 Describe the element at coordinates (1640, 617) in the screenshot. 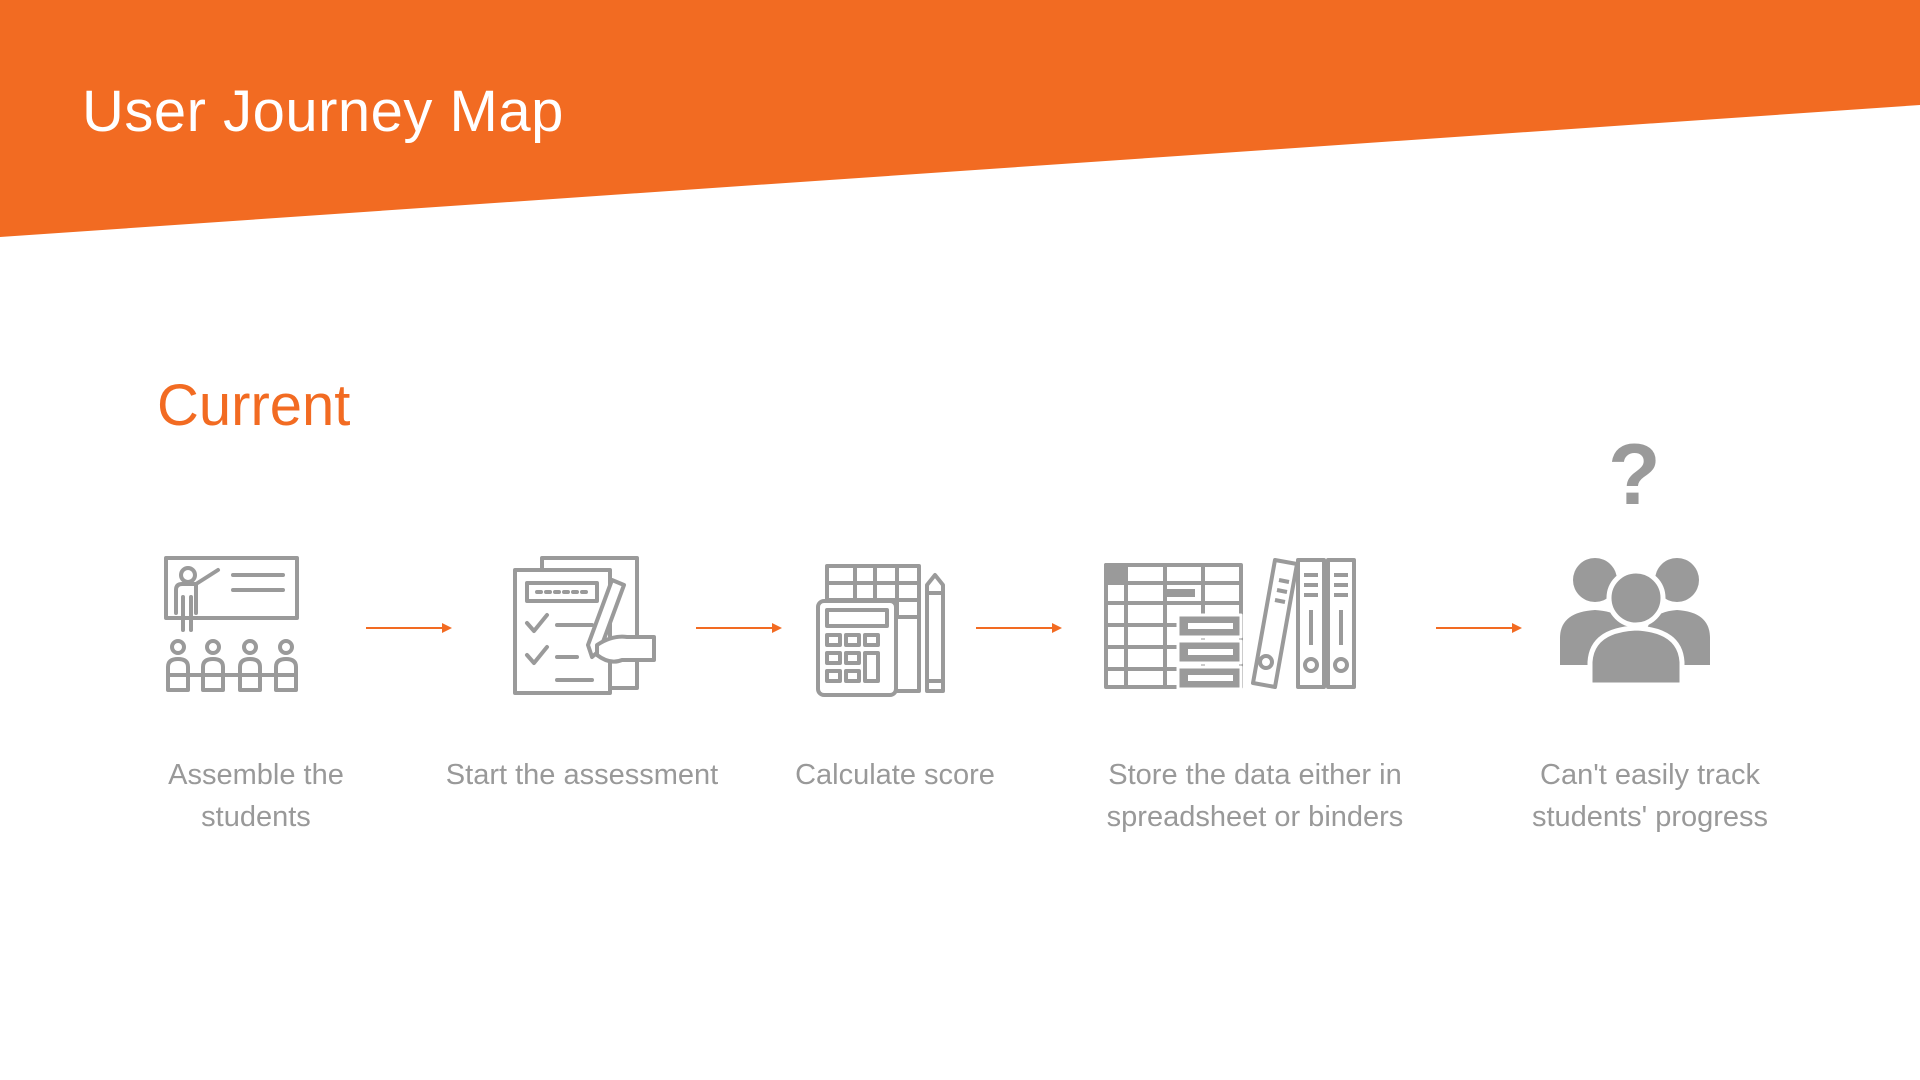

I see `confused-group-icon` at that location.